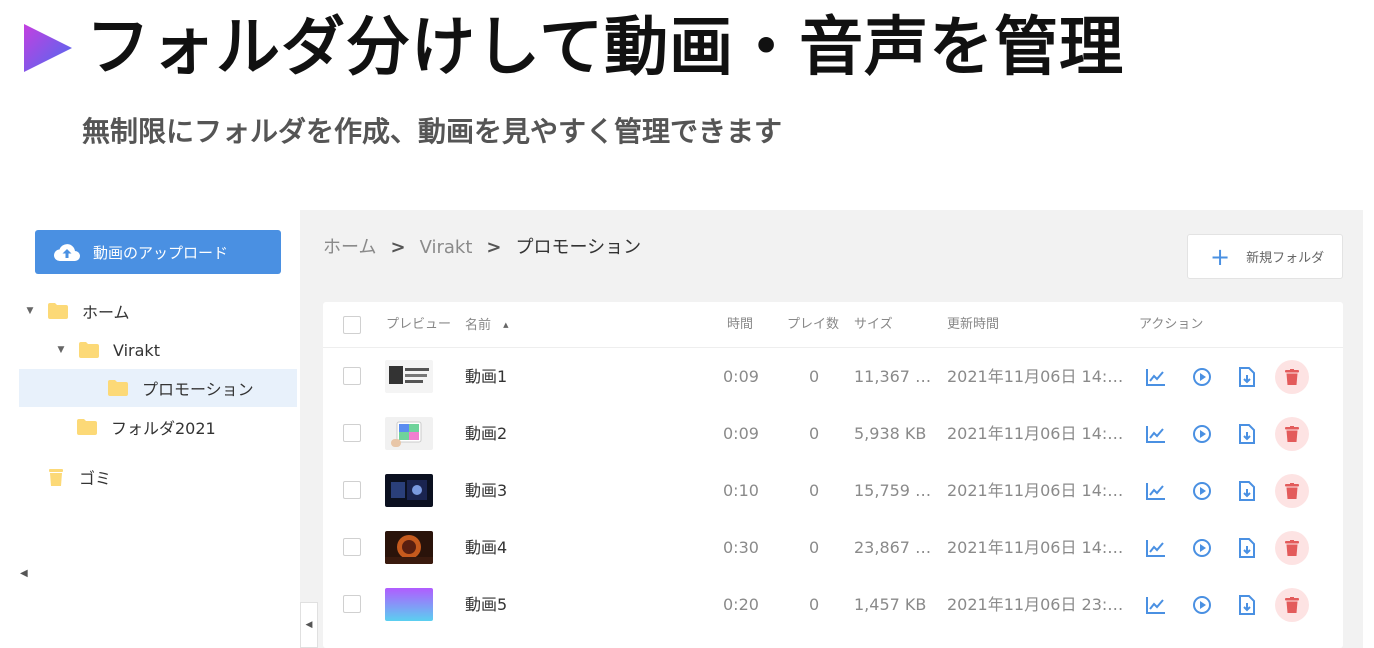 The height and width of the screenshot is (648, 1374). What do you see at coordinates (48, 48) in the screenshot?
I see `hero-arrow-icon` at bounding box center [48, 48].